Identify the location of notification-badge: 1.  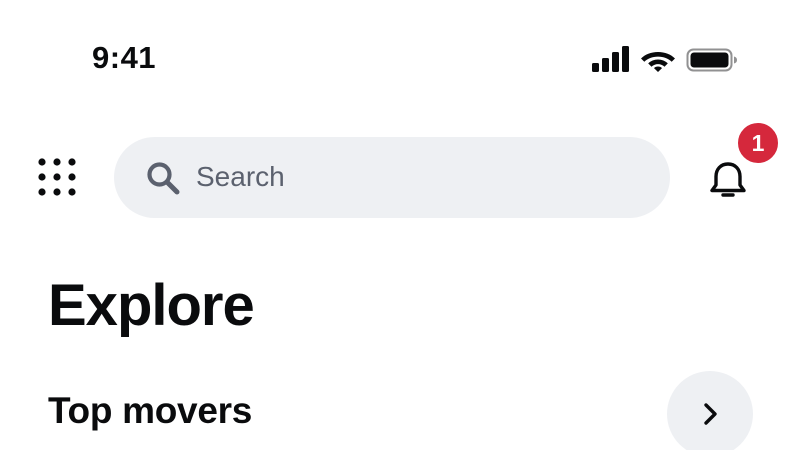
(758, 143).